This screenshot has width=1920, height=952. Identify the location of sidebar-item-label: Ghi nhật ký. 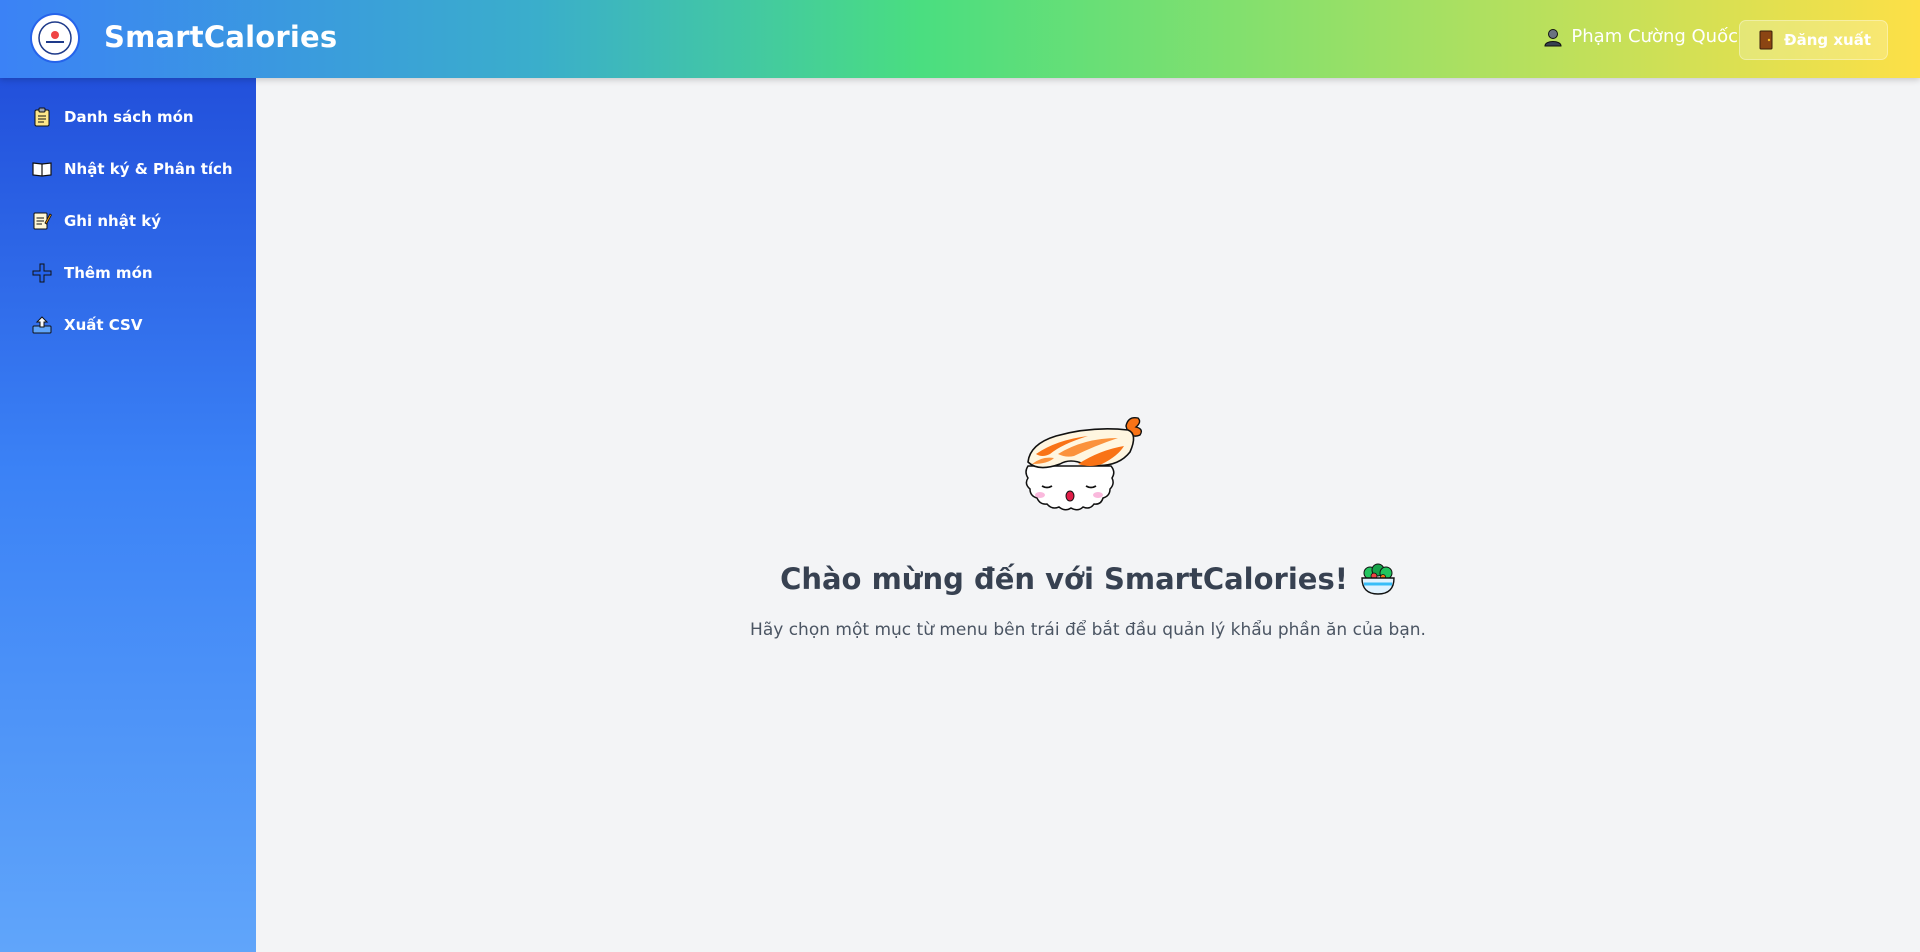
(112, 221).